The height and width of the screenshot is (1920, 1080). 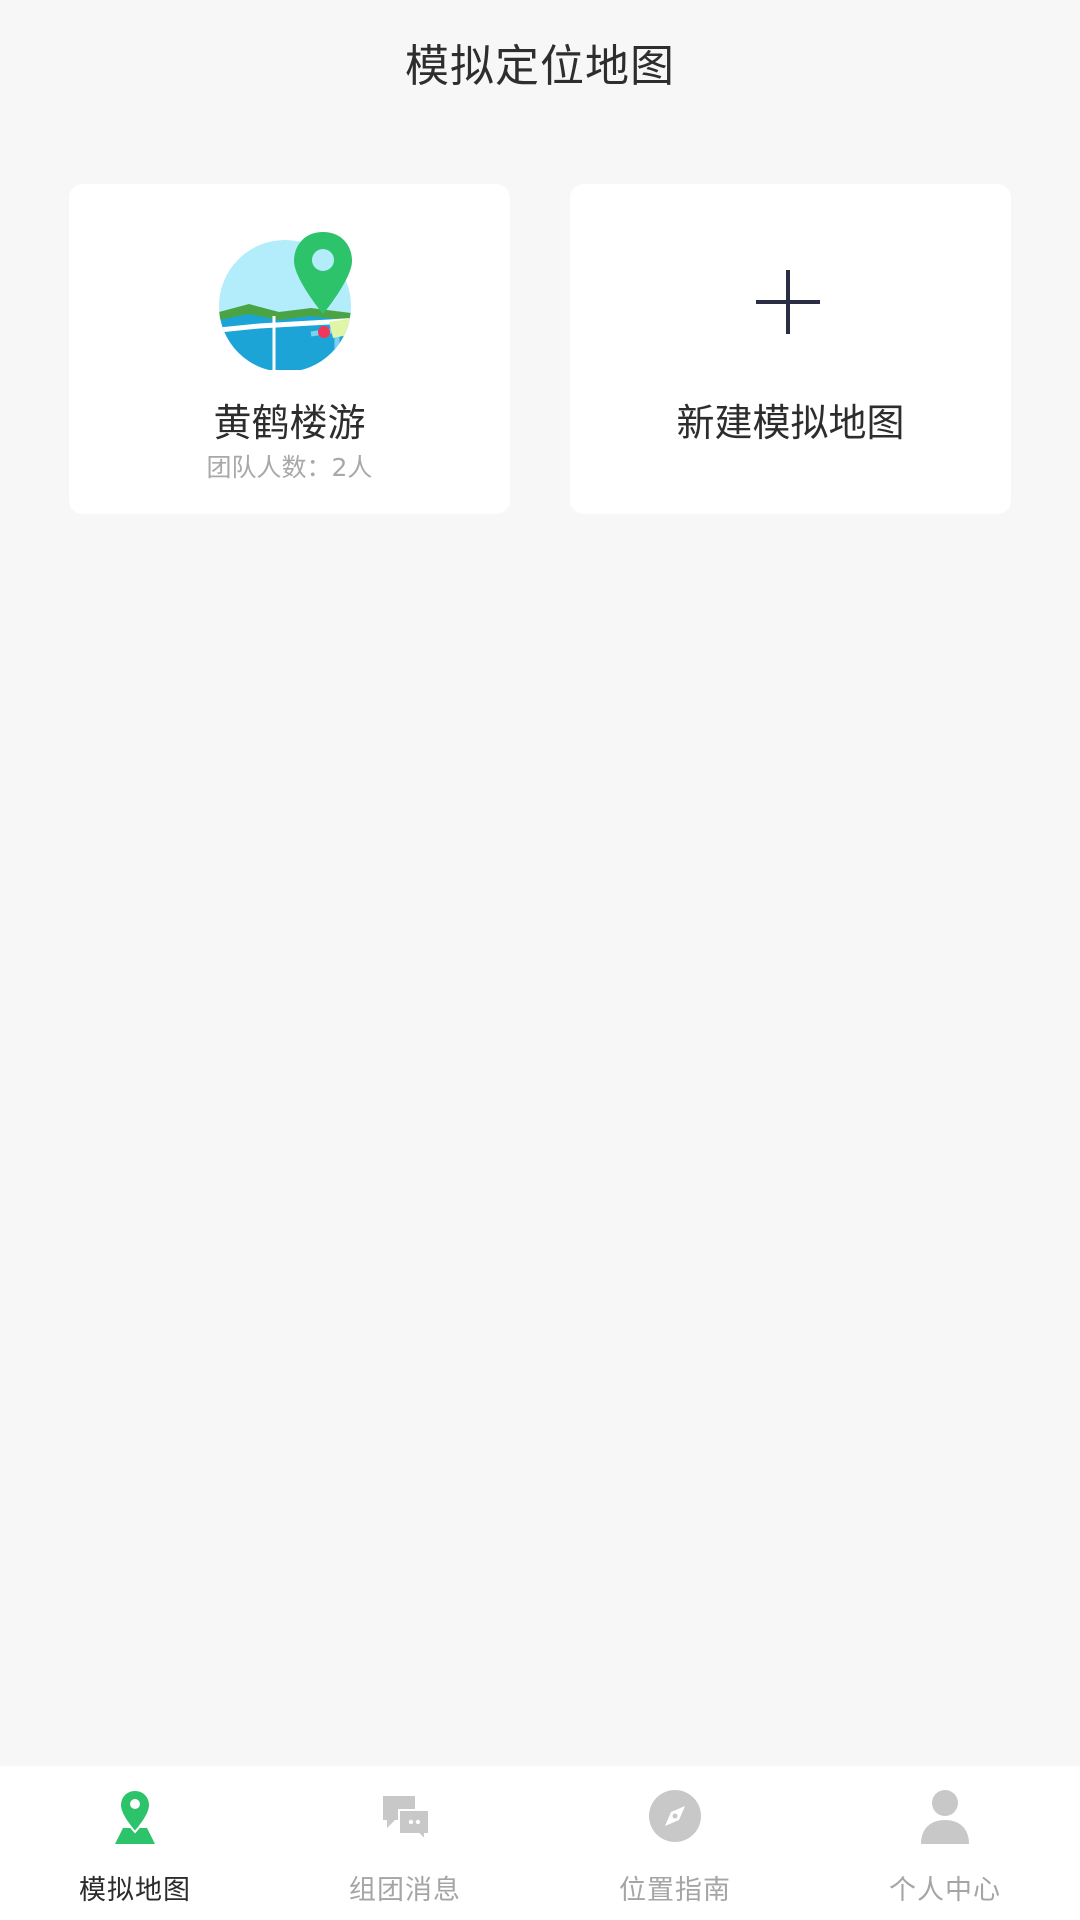 I want to click on tab-group-messages: 组团消息, so click(x=405, y=1843).